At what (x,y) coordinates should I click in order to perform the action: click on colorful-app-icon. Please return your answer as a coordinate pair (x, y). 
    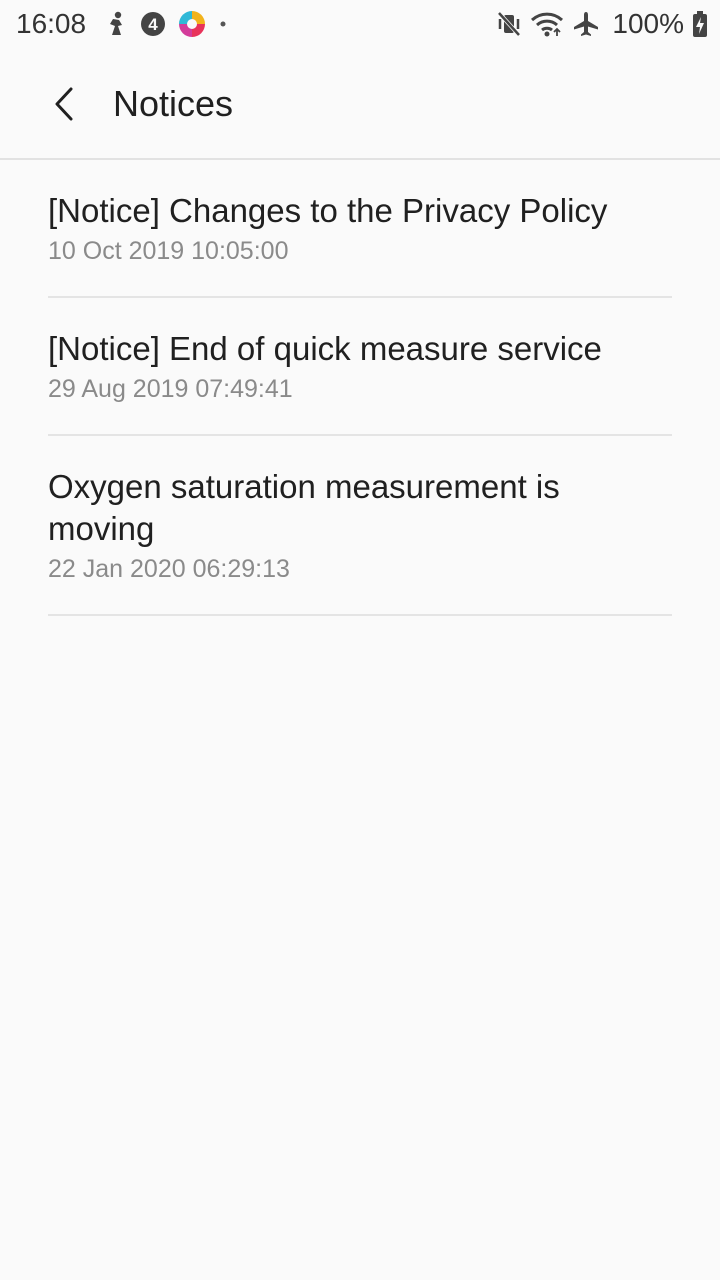
    Looking at the image, I should click on (192, 24).